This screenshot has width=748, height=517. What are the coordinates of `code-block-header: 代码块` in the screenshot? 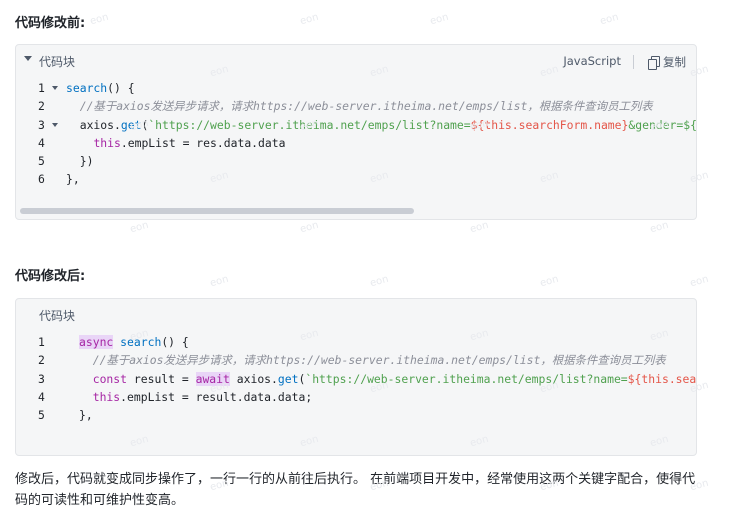 It's located at (356, 314).